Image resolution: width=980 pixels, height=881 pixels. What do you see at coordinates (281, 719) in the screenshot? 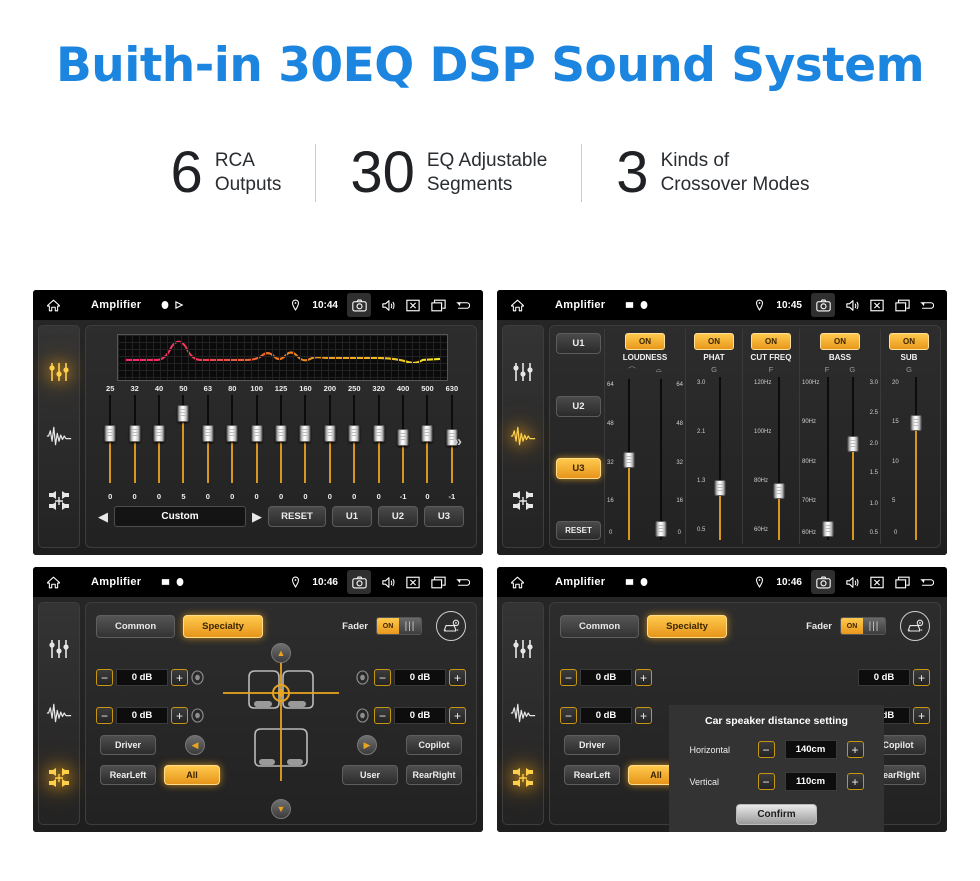
I see `seat-map` at bounding box center [281, 719].